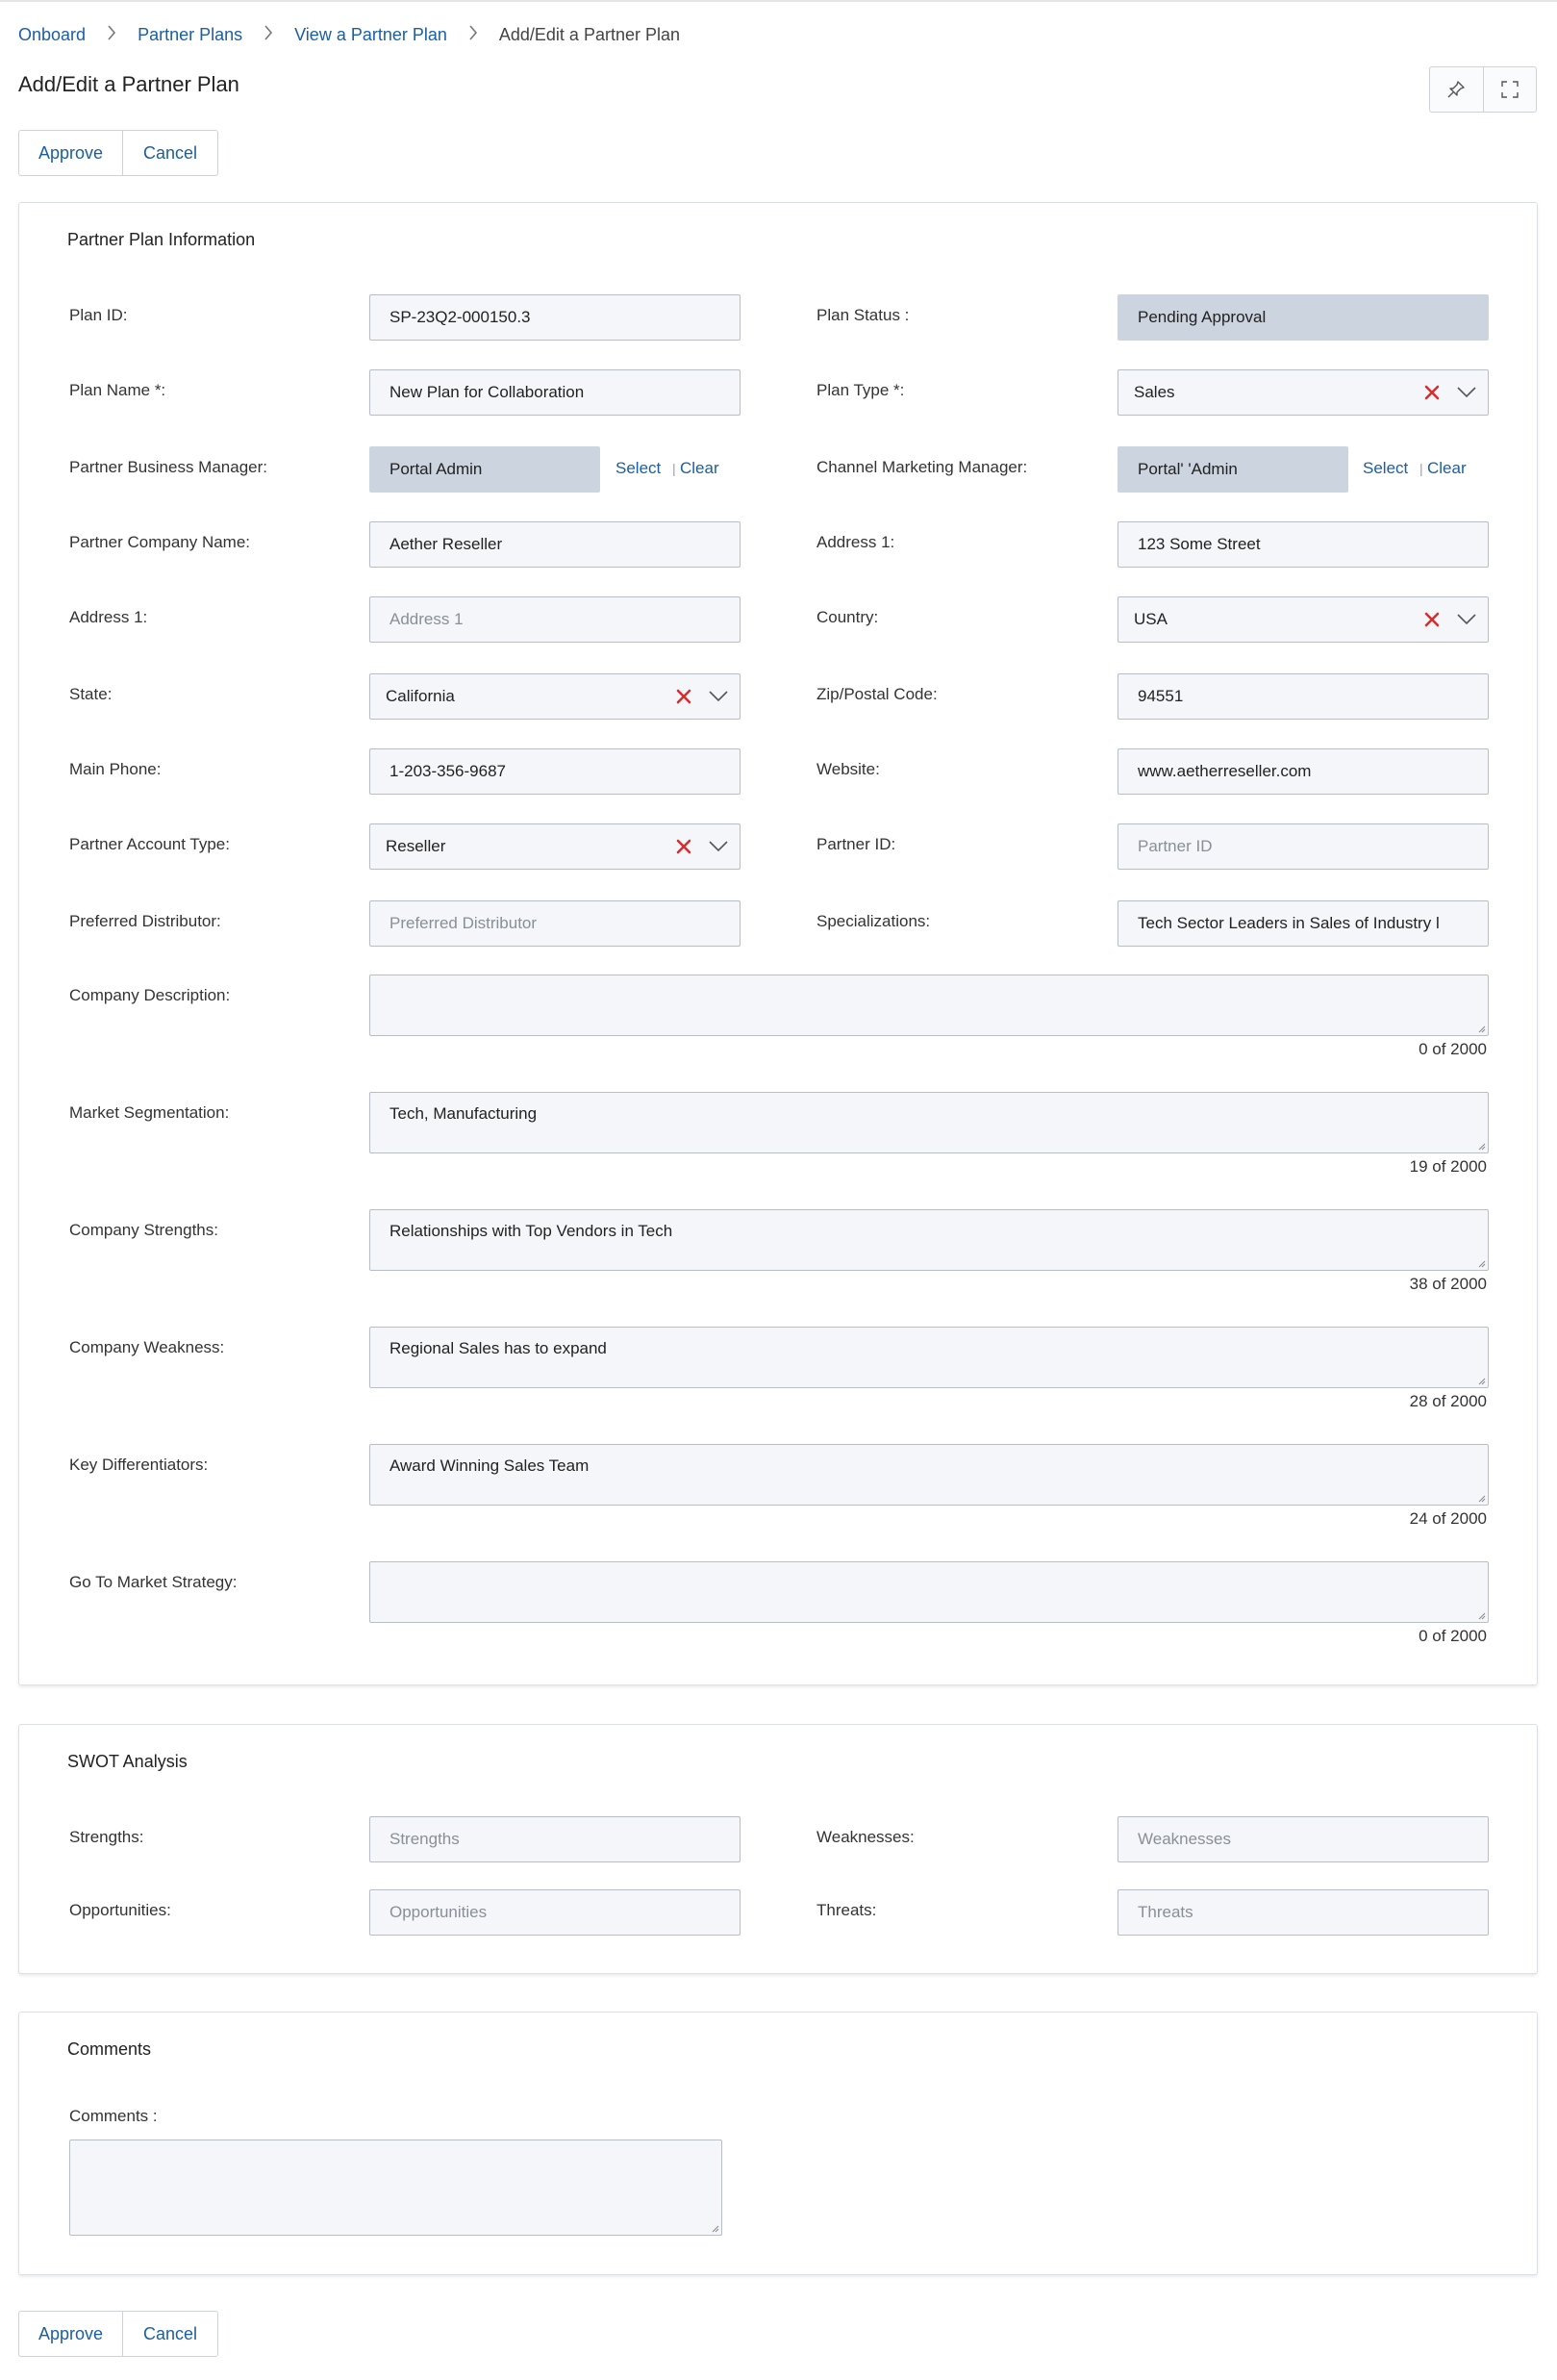  What do you see at coordinates (162, 240) in the screenshot?
I see `section-title-plan-info: Partner Plan Information` at bounding box center [162, 240].